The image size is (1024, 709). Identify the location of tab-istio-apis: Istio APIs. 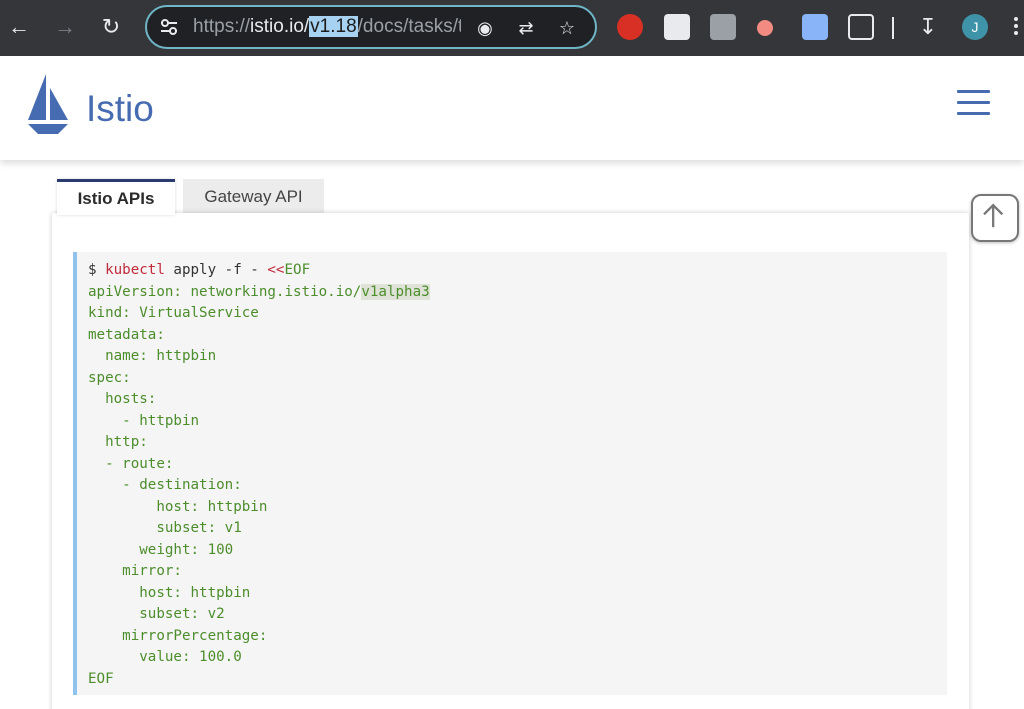
(116, 197).